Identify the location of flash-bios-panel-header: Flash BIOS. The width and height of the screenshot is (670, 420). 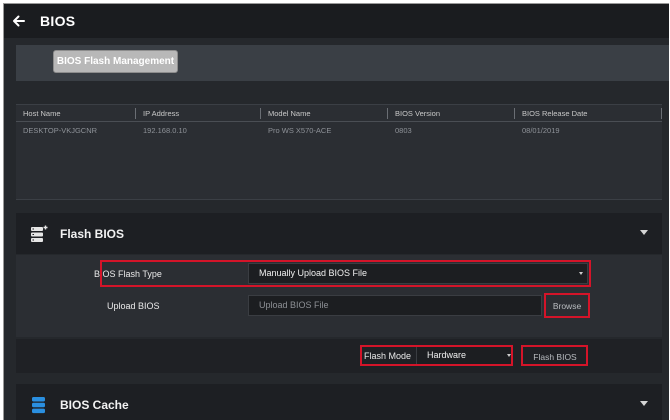
(339, 233).